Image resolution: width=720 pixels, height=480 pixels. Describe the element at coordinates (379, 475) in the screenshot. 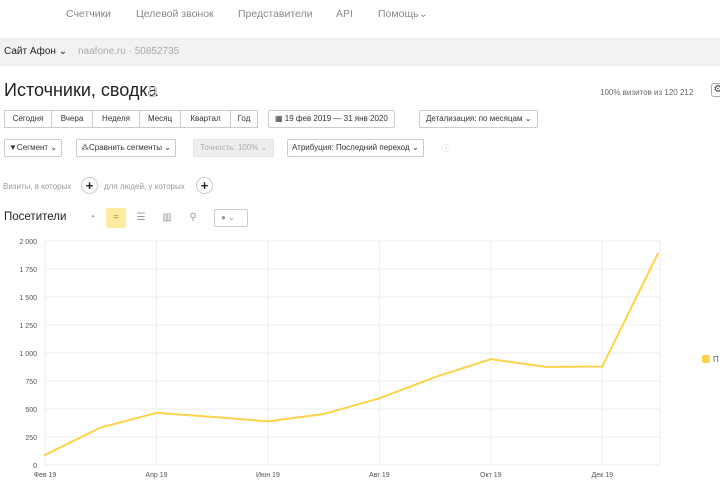

I see `x-tick-label: Авг 19` at that location.